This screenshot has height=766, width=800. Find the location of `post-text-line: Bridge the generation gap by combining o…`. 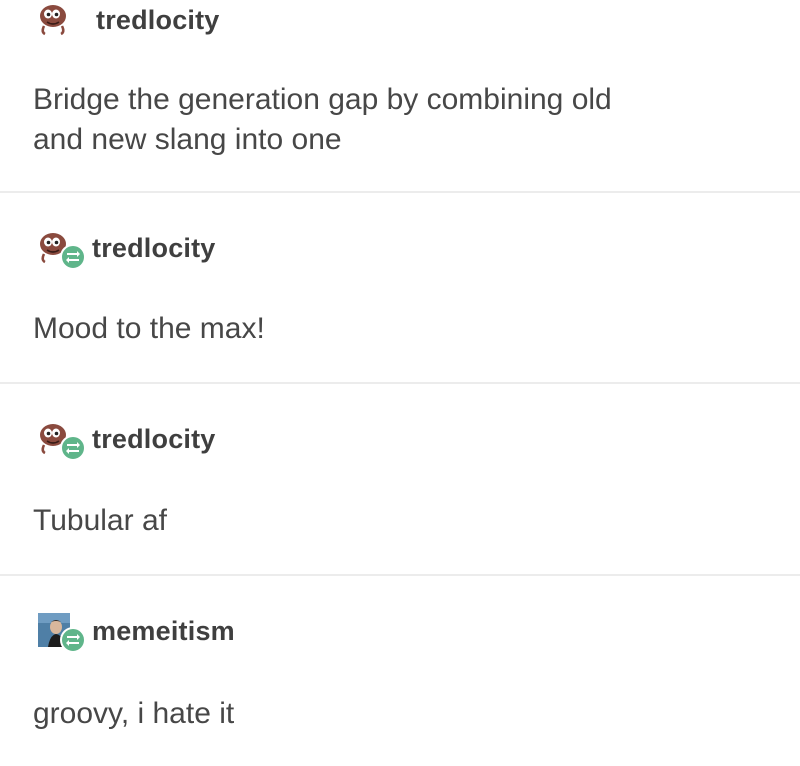

post-text-line: Bridge the generation gap by combining o… is located at coordinates (322, 99).